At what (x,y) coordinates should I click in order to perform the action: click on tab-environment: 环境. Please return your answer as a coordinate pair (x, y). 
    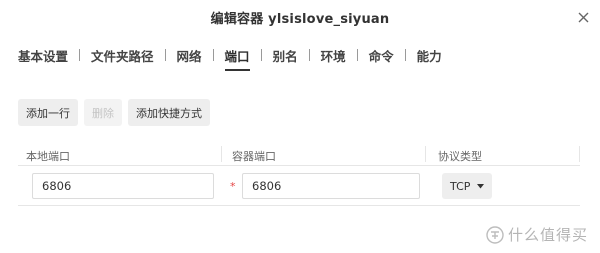
    Looking at the image, I should click on (333, 57).